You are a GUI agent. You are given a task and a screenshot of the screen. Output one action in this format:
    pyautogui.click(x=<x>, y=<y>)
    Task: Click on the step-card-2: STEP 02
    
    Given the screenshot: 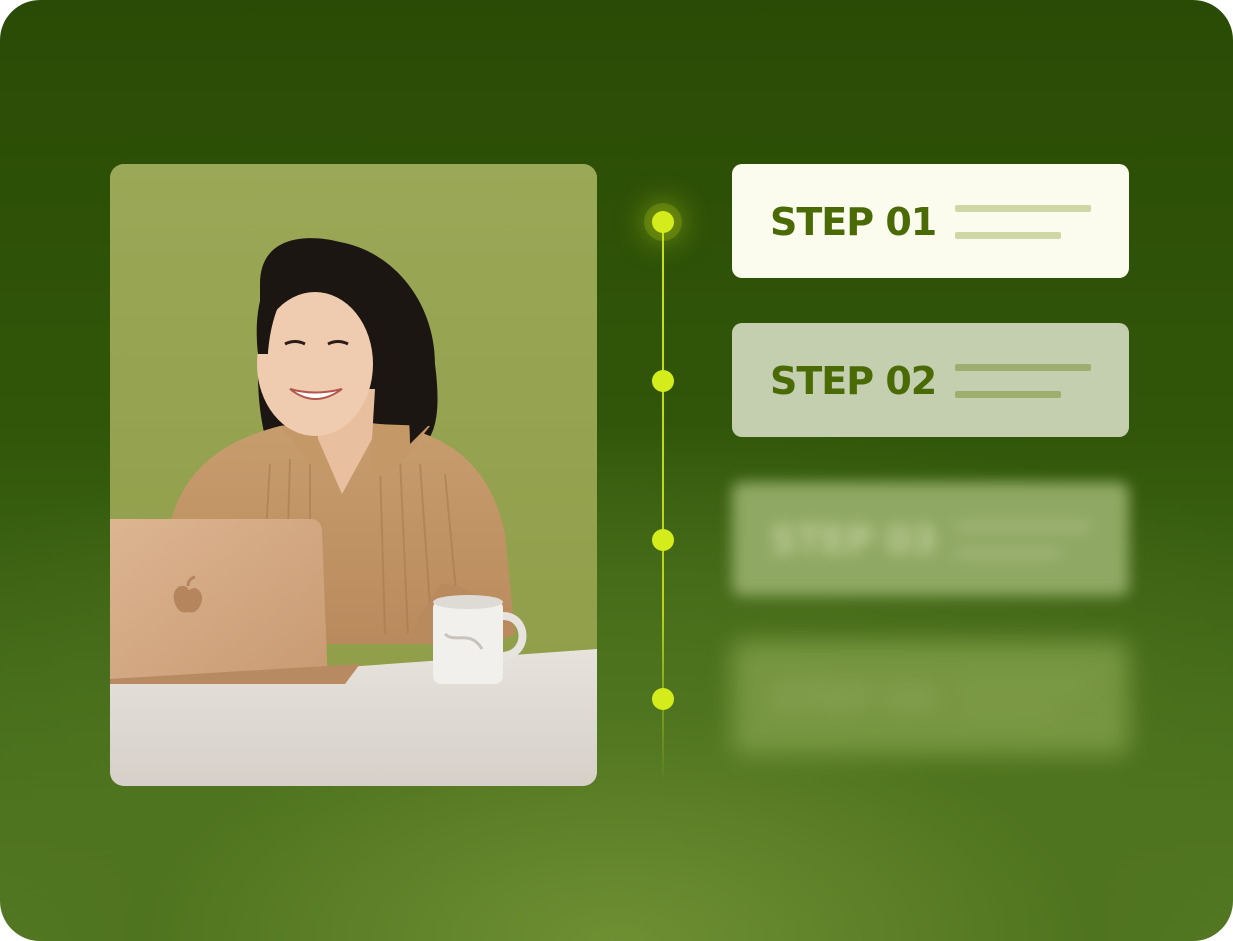 What is the action you would take?
    pyautogui.click(x=930, y=380)
    